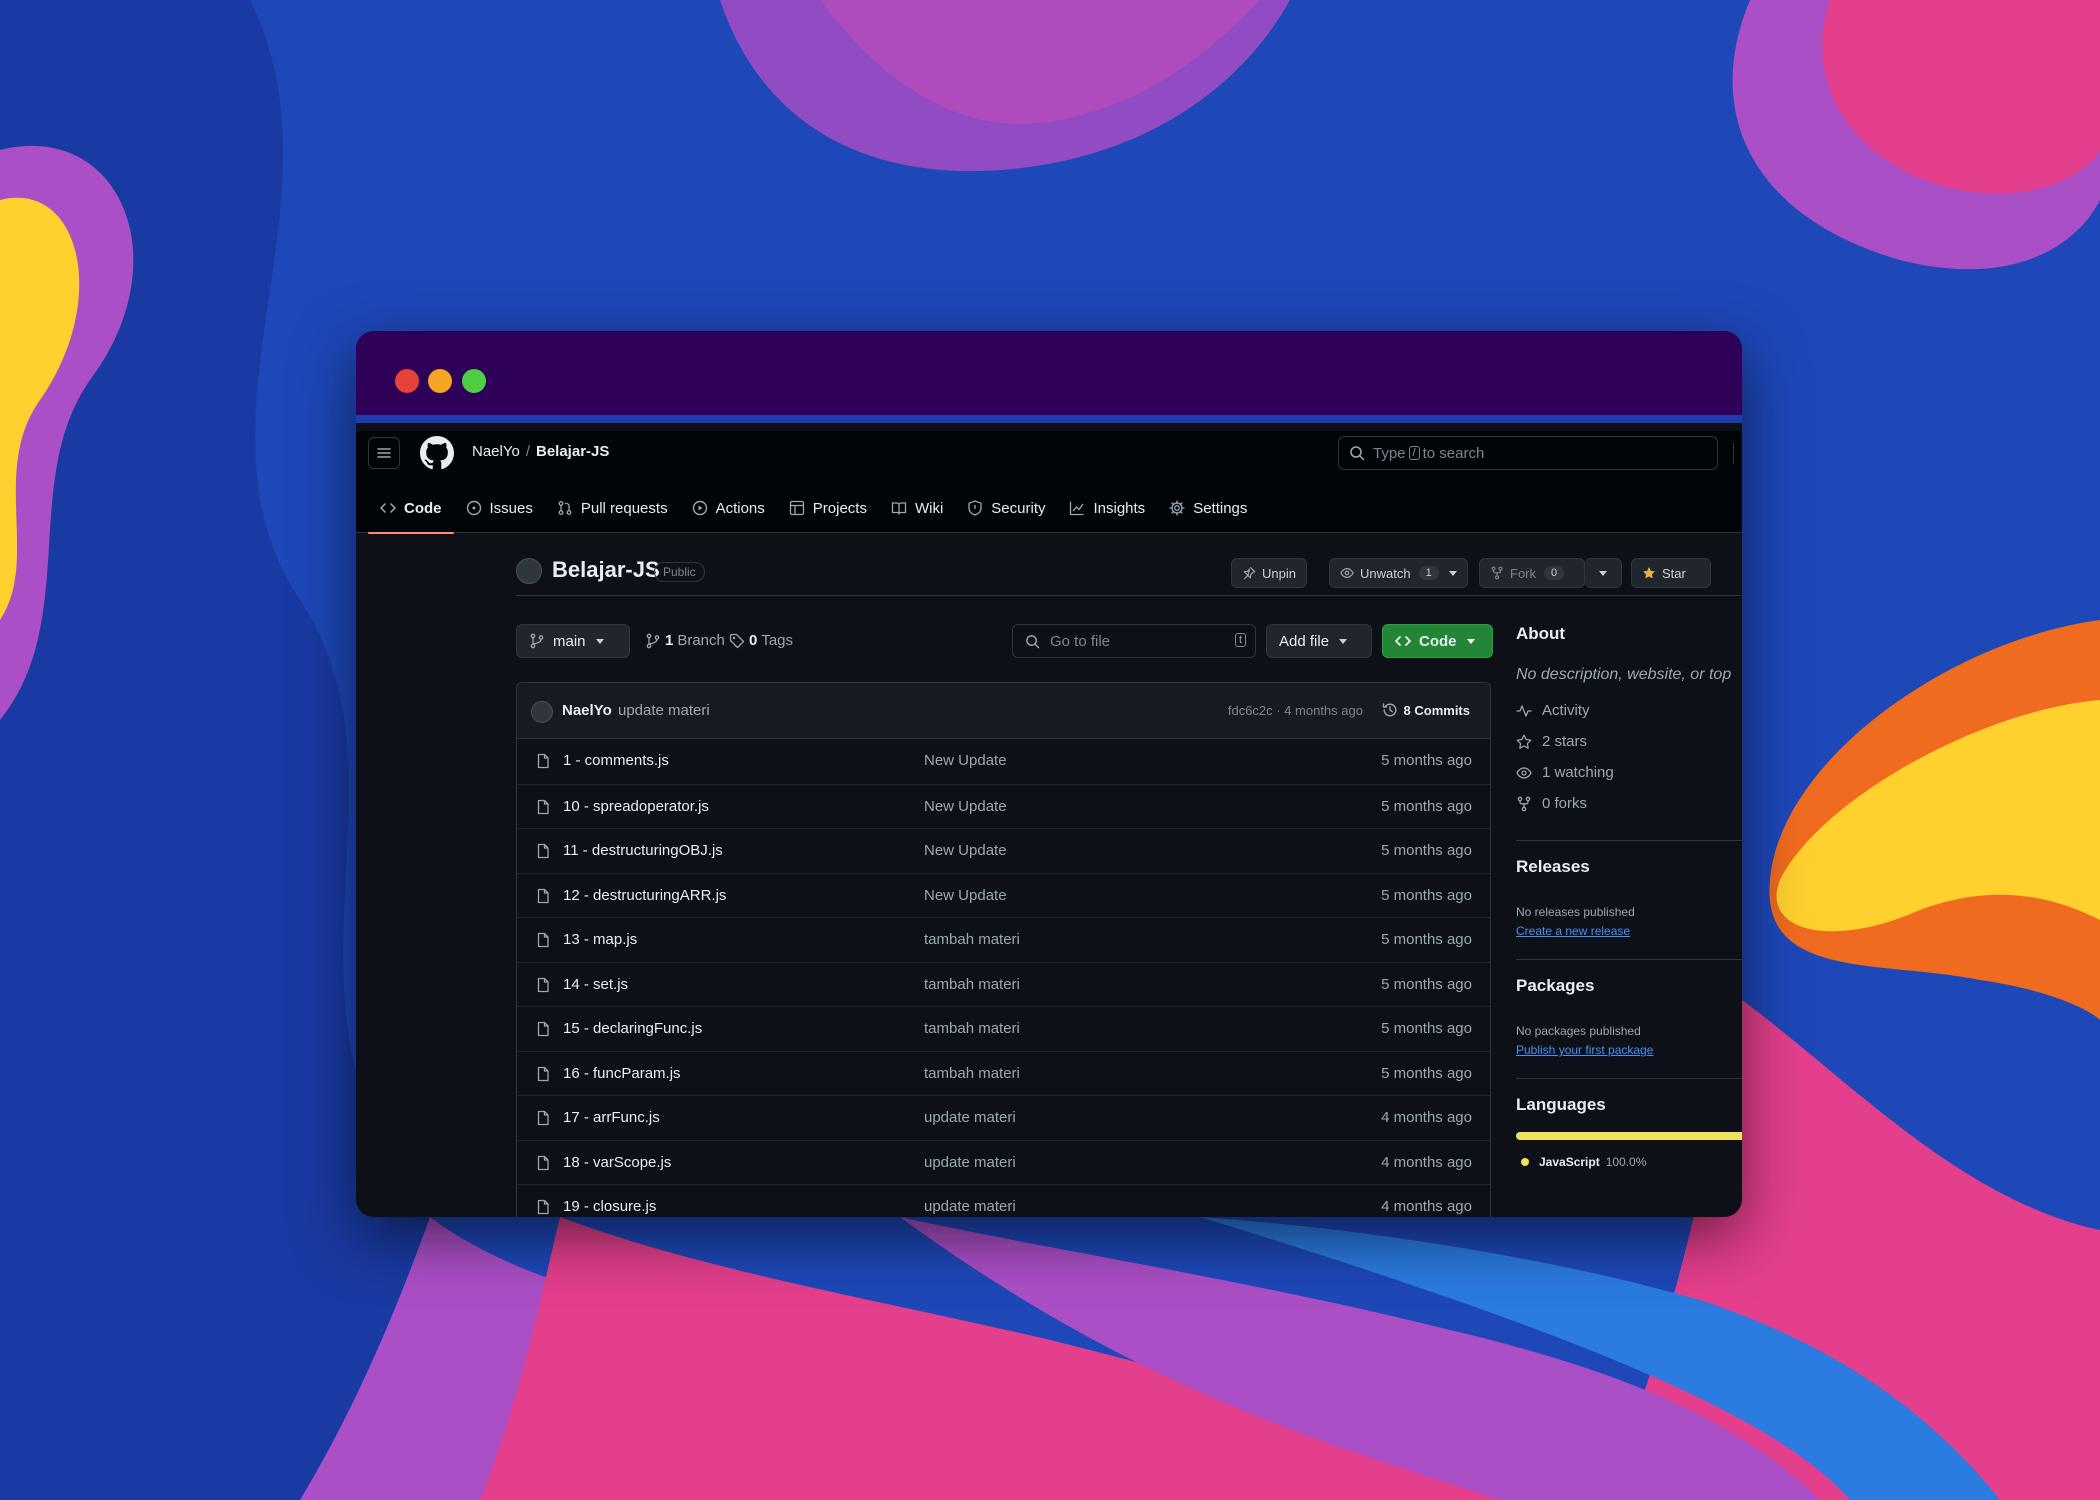 Image resolution: width=2100 pixels, height=1500 pixels. I want to click on file-row: 14 - set.js tambah materi 5 months ago, so click(1003, 984).